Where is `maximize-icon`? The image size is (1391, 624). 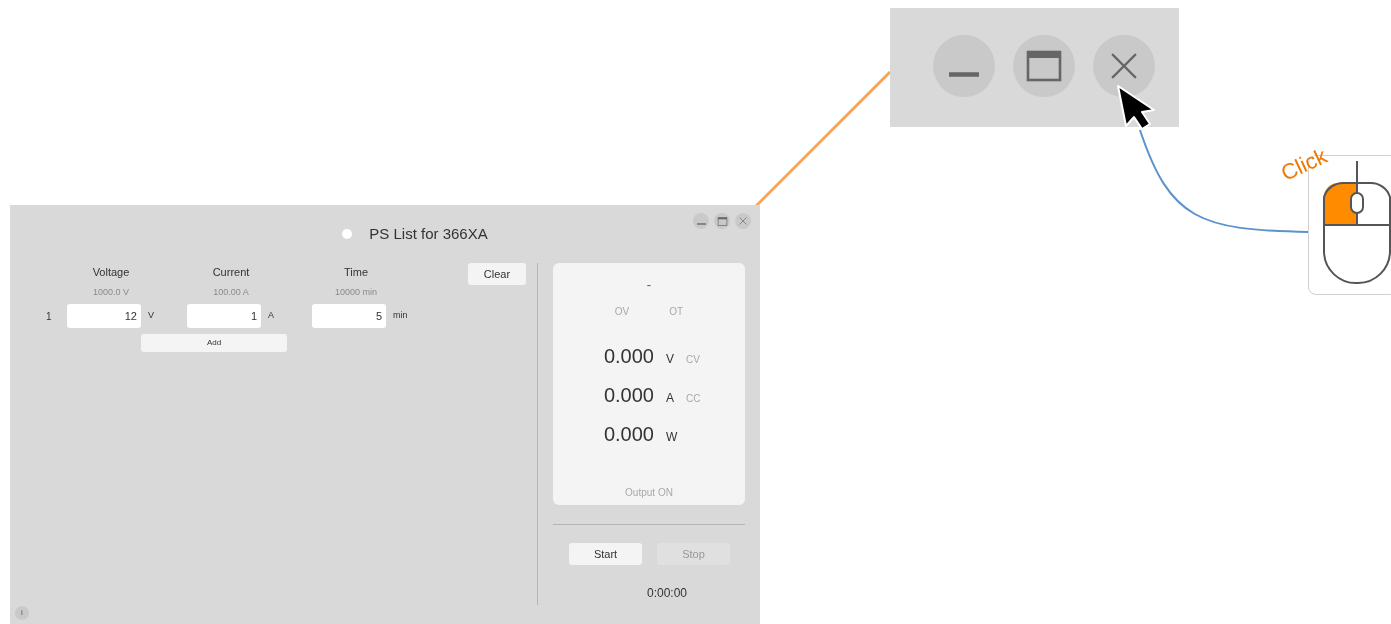 maximize-icon is located at coordinates (722, 221).